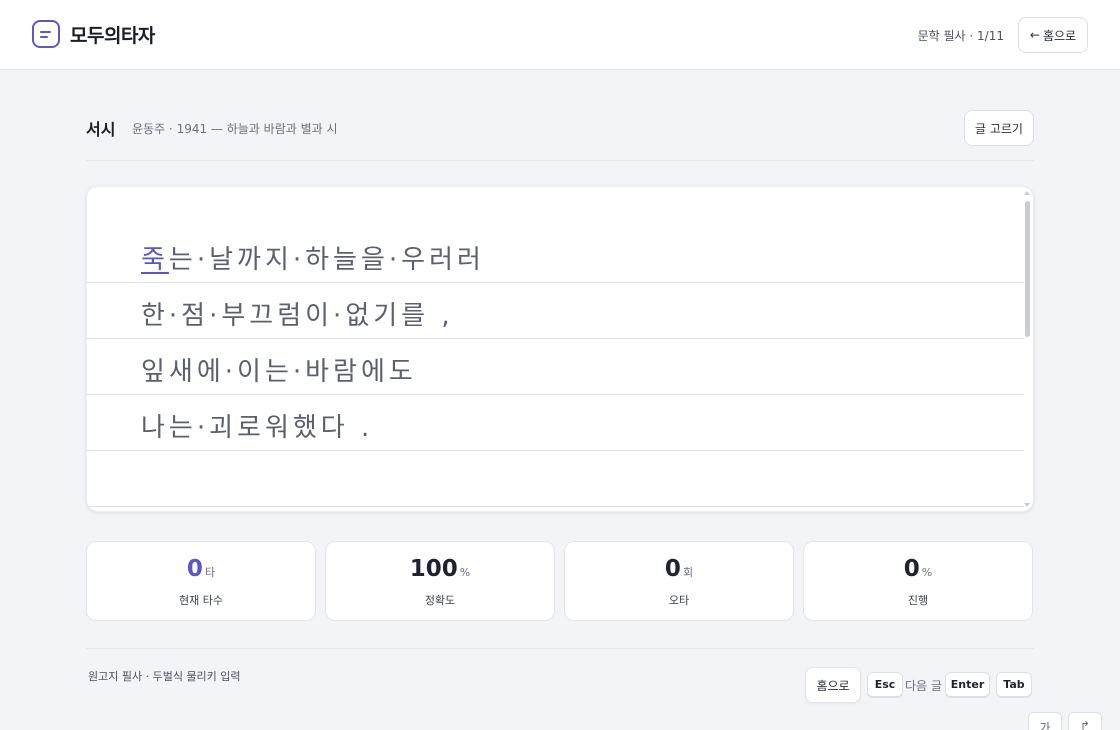  I want to click on stat-speed: 0타 현재 타수, so click(201, 581).